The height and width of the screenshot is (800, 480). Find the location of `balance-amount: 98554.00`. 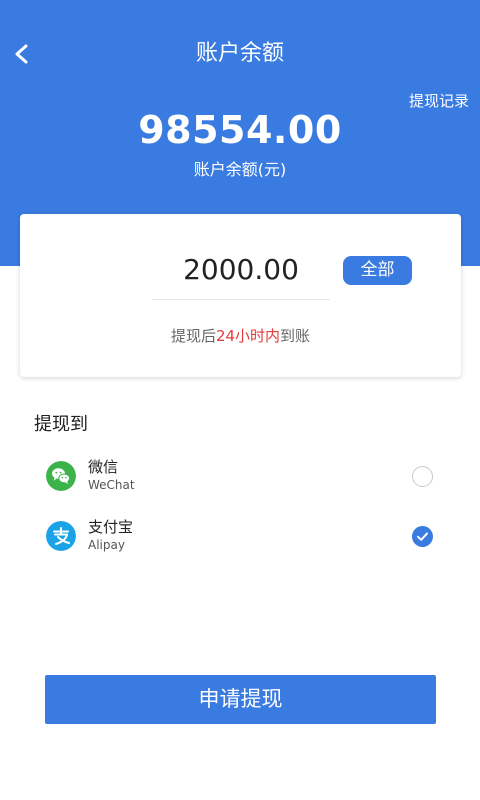

balance-amount: 98554.00 is located at coordinates (240, 130).